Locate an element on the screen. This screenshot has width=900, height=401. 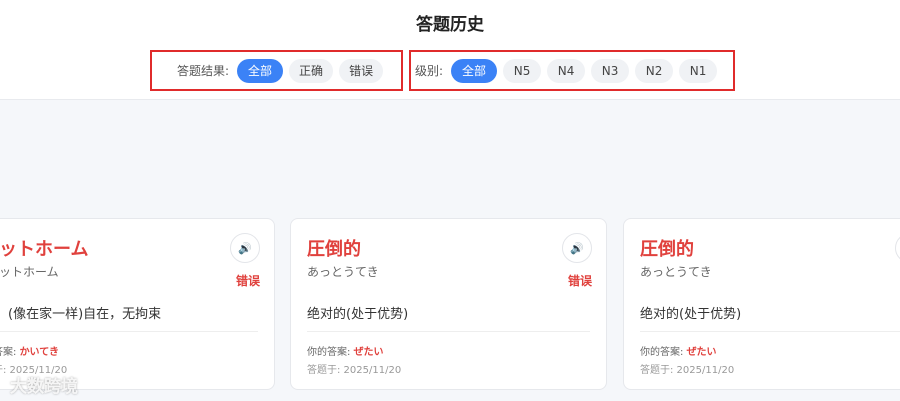
result-filter: 答题结果: 全部 正确 错误 is located at coordinates (276, 70).